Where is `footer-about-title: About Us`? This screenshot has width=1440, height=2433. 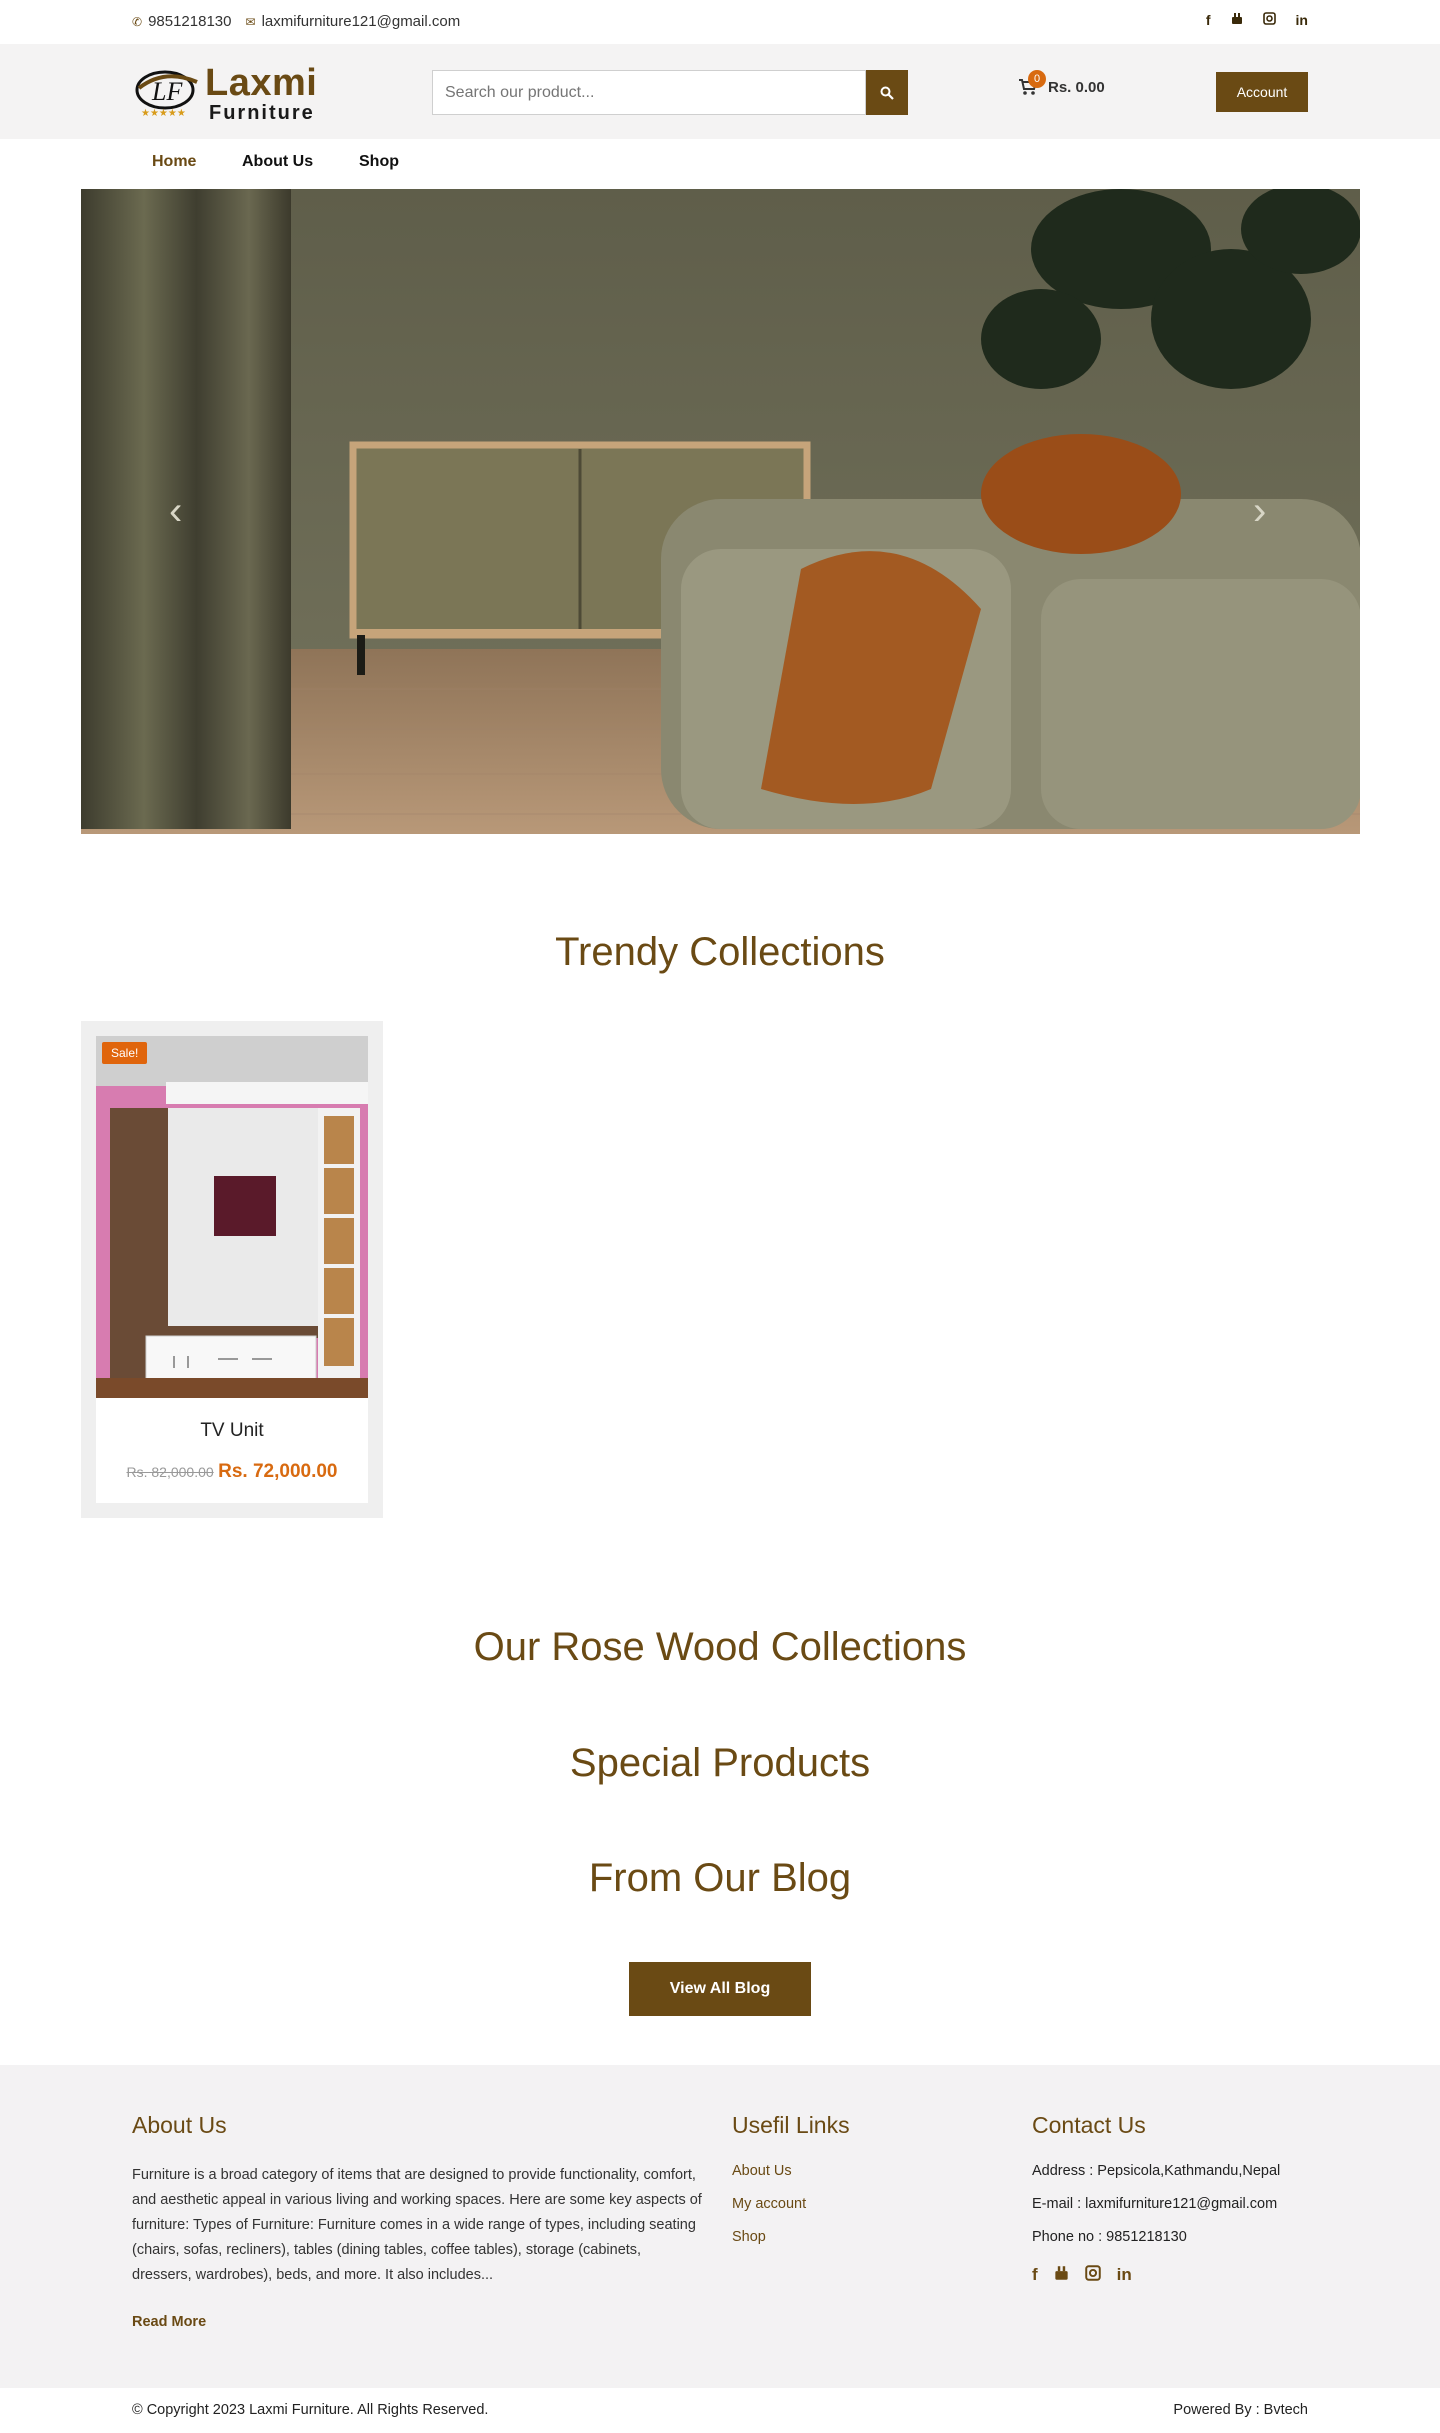 footer-about-title: About Us is located at coordinates (179, 2125).